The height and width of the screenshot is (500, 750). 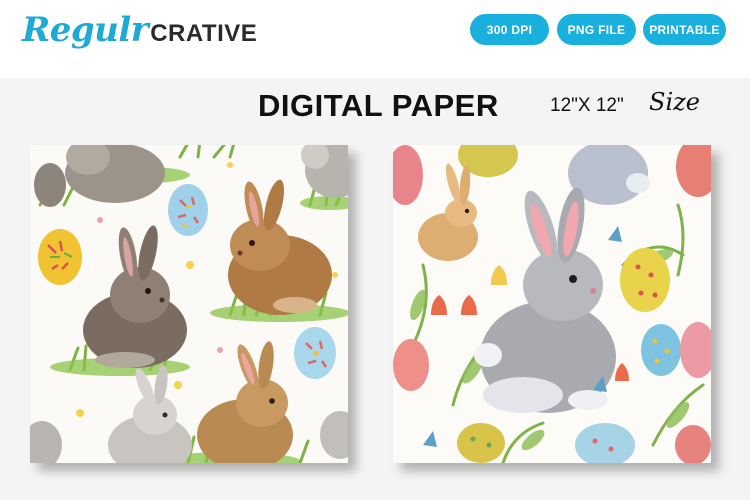 I want to click on logo-caps-text: CRATIVE, so click(x=204, y=33).